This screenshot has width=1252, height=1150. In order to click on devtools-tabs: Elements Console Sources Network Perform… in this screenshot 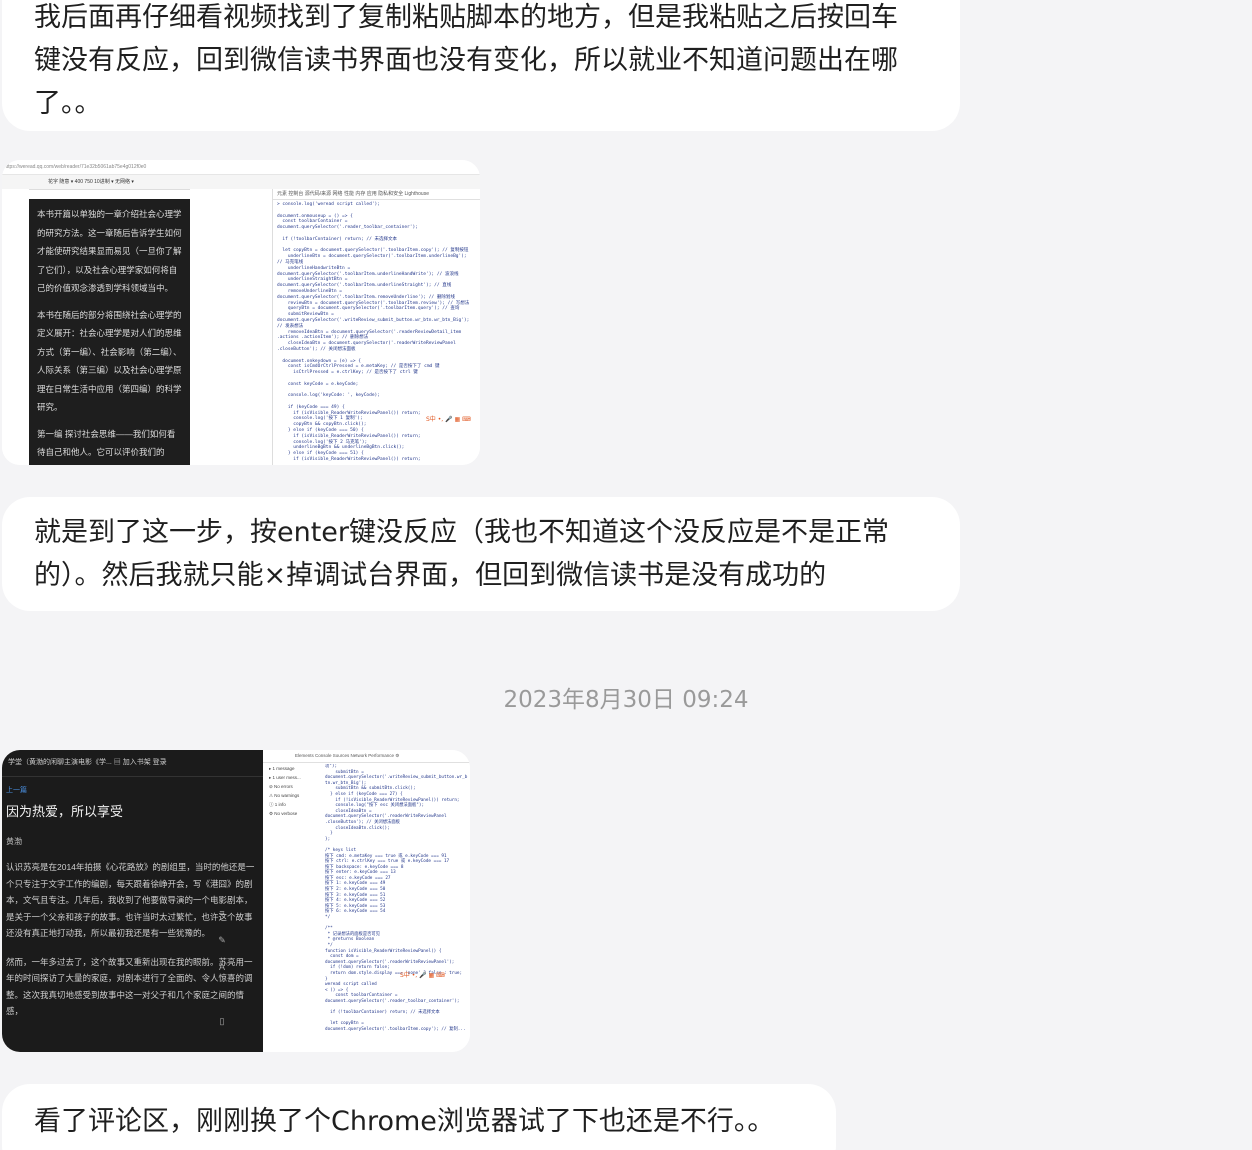, I will do `click(366, 756)`.